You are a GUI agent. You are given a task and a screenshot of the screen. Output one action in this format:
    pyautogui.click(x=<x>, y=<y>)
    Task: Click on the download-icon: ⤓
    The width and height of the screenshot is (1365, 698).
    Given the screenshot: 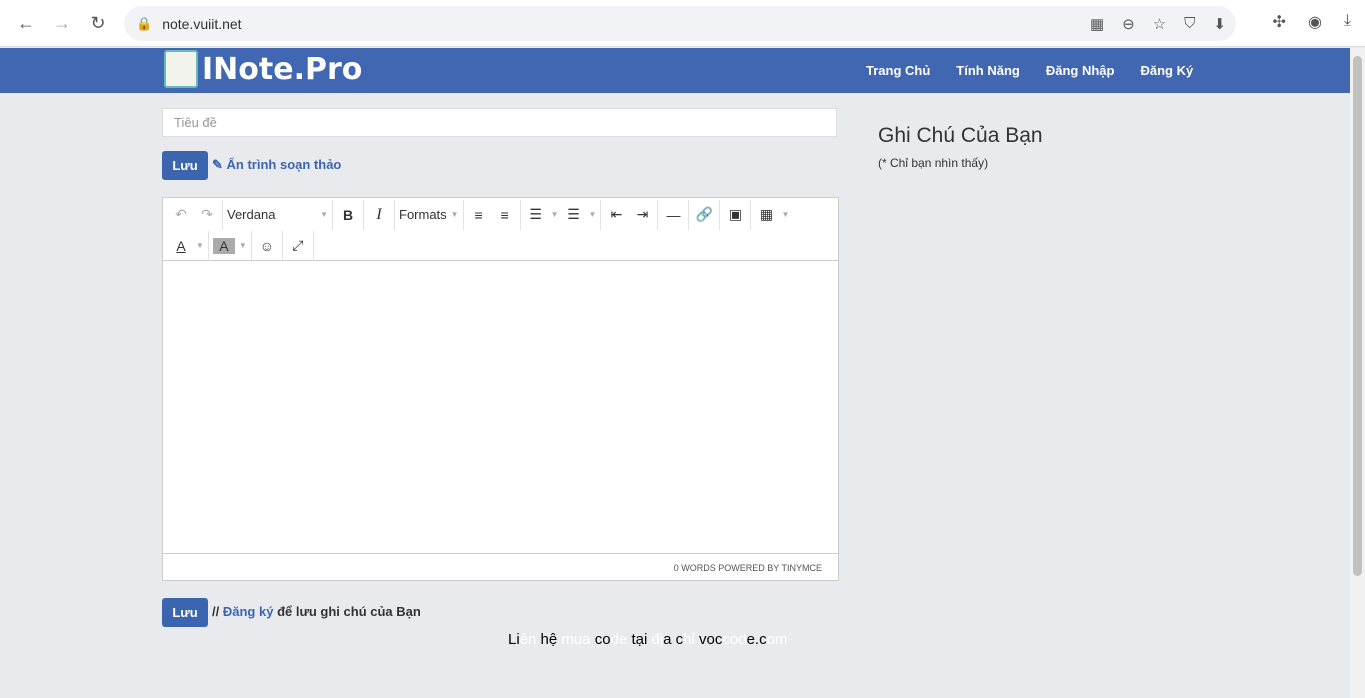 What is the action you would take?
    pyautogui.click(x=1347, y=22)
    